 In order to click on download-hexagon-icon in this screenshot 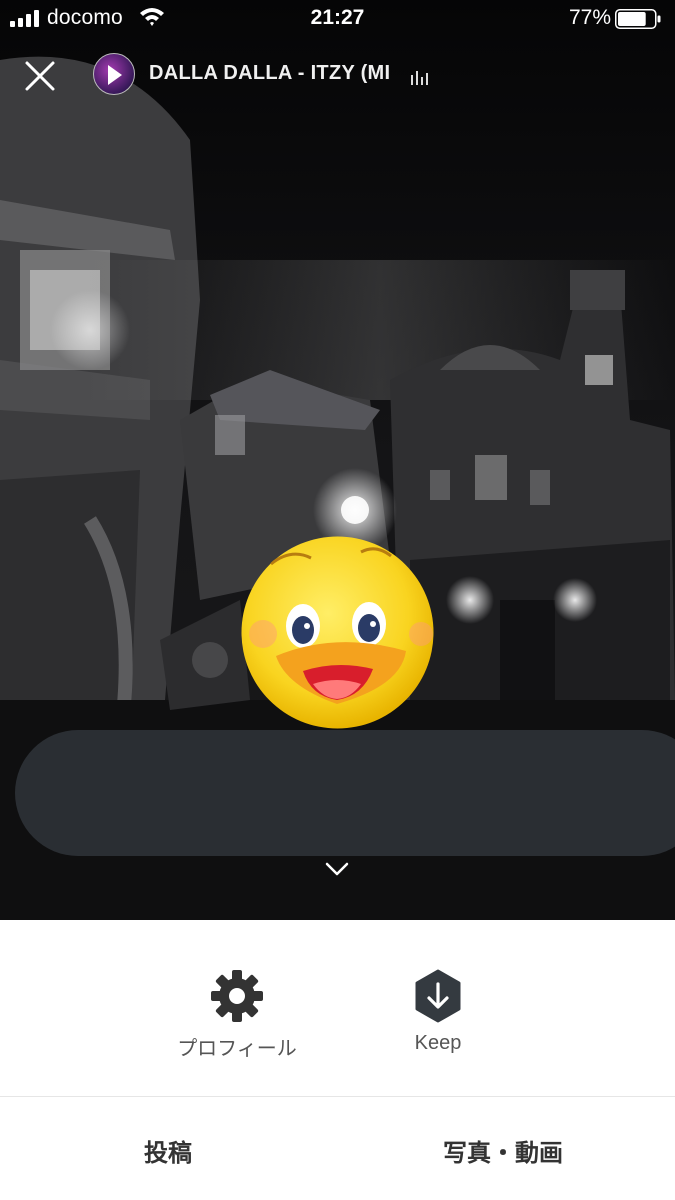, I will do `click(438, 996)`.